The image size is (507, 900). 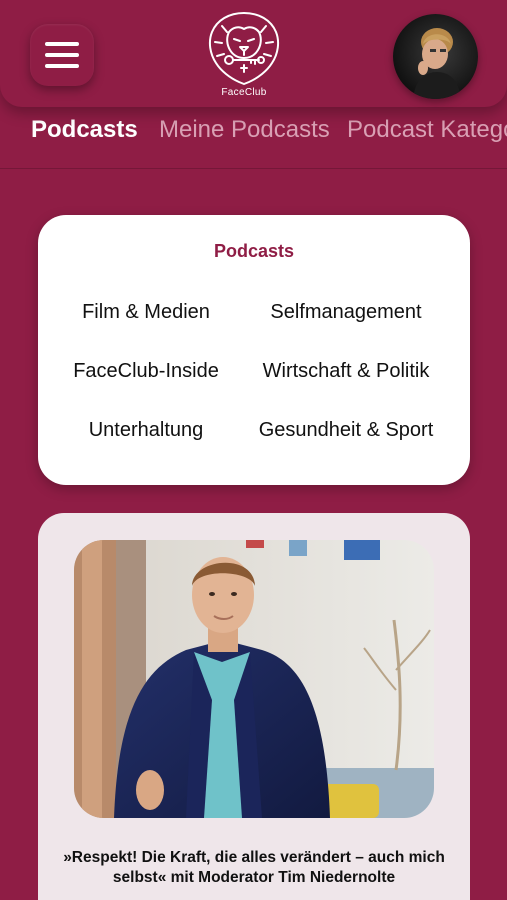 What do you see at coordinates (346, 371) in the screenshot?
I see `category-wirtschaft-politik: Wirtschaft & Politik` at bounding box center [346, 371].